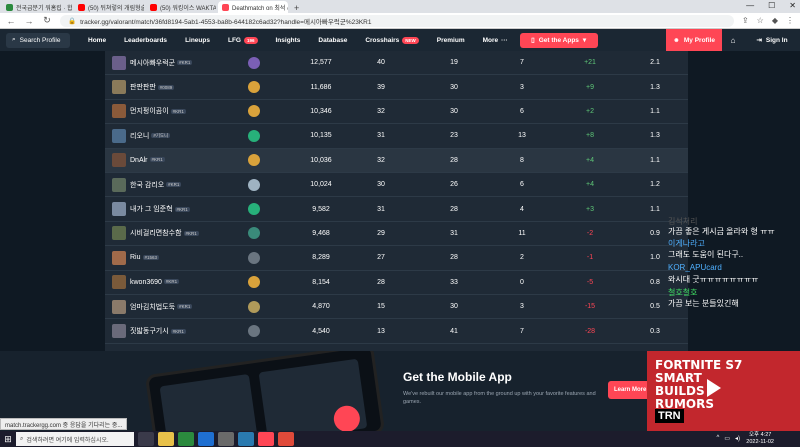 This screenshot has height=447, width=800. Describe the element at coordinates (396, 258) in the screenshot. I see `table-row: Riu #1563 8,289 27 28 2 -1 1.0` at that location.